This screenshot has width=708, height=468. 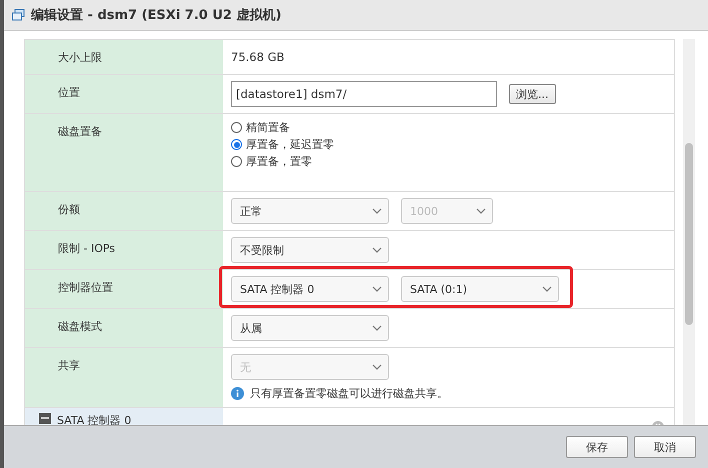 I want to click on setting-label: 大小上限, so click(x=80, y=57).